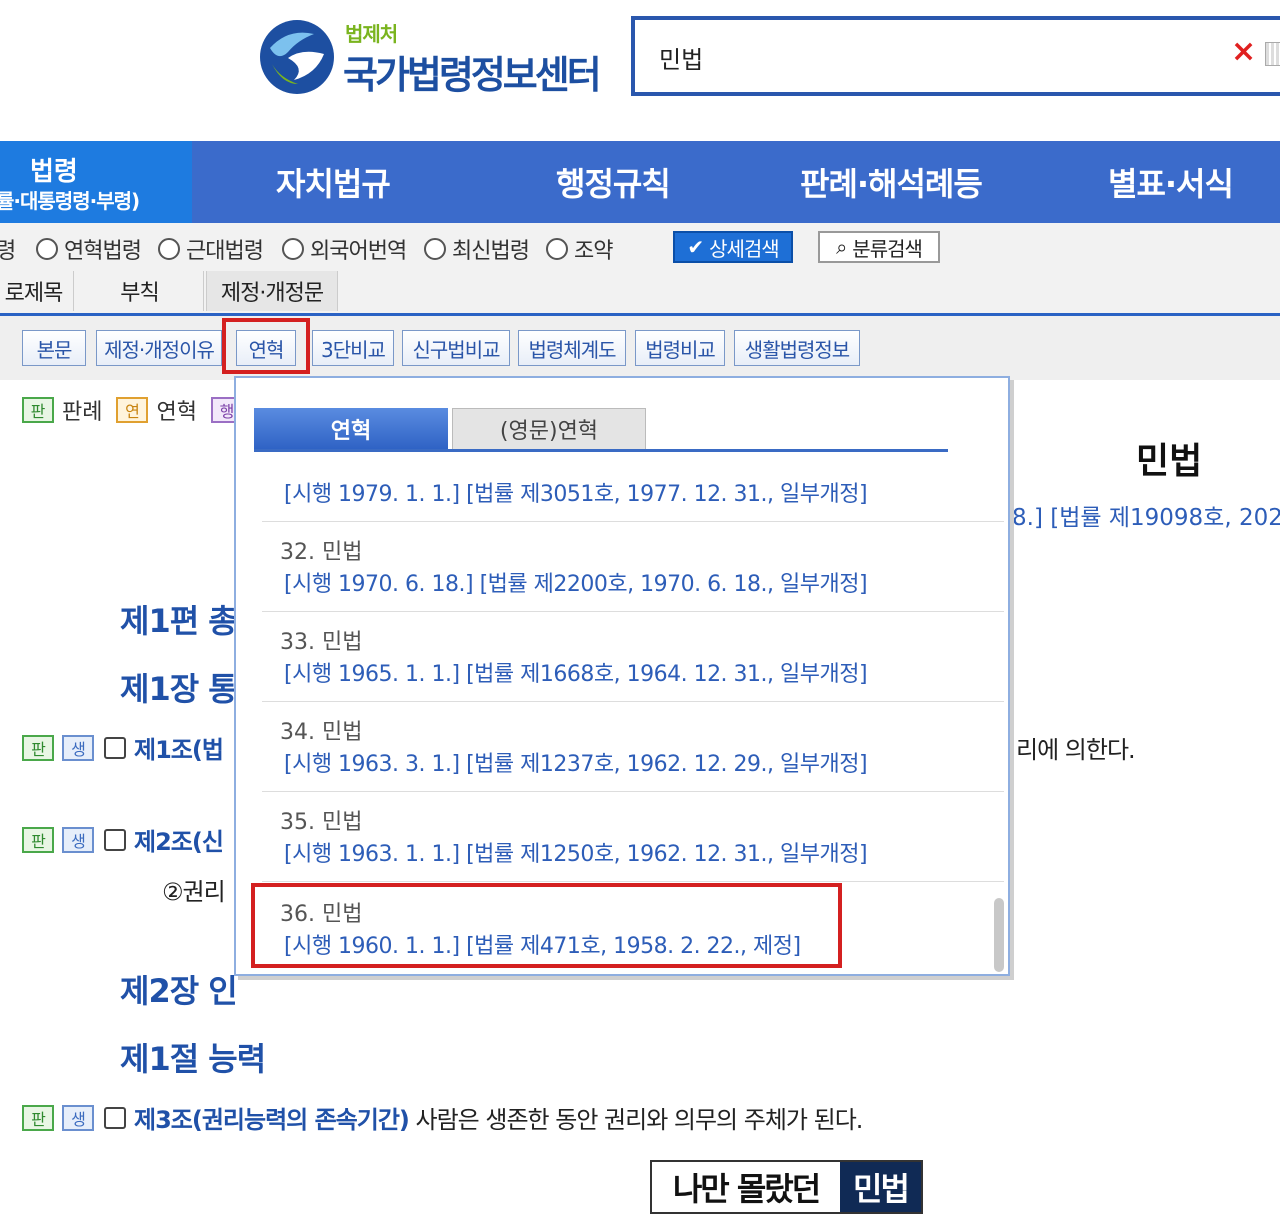 Image resolution: width=1280 pixels, height=1214 pixels. What do you see at coordinates (891, 182) in the screenshot?
I see `nav-item-precedents: 판례·해석례등` at bounding box center [891, 182].